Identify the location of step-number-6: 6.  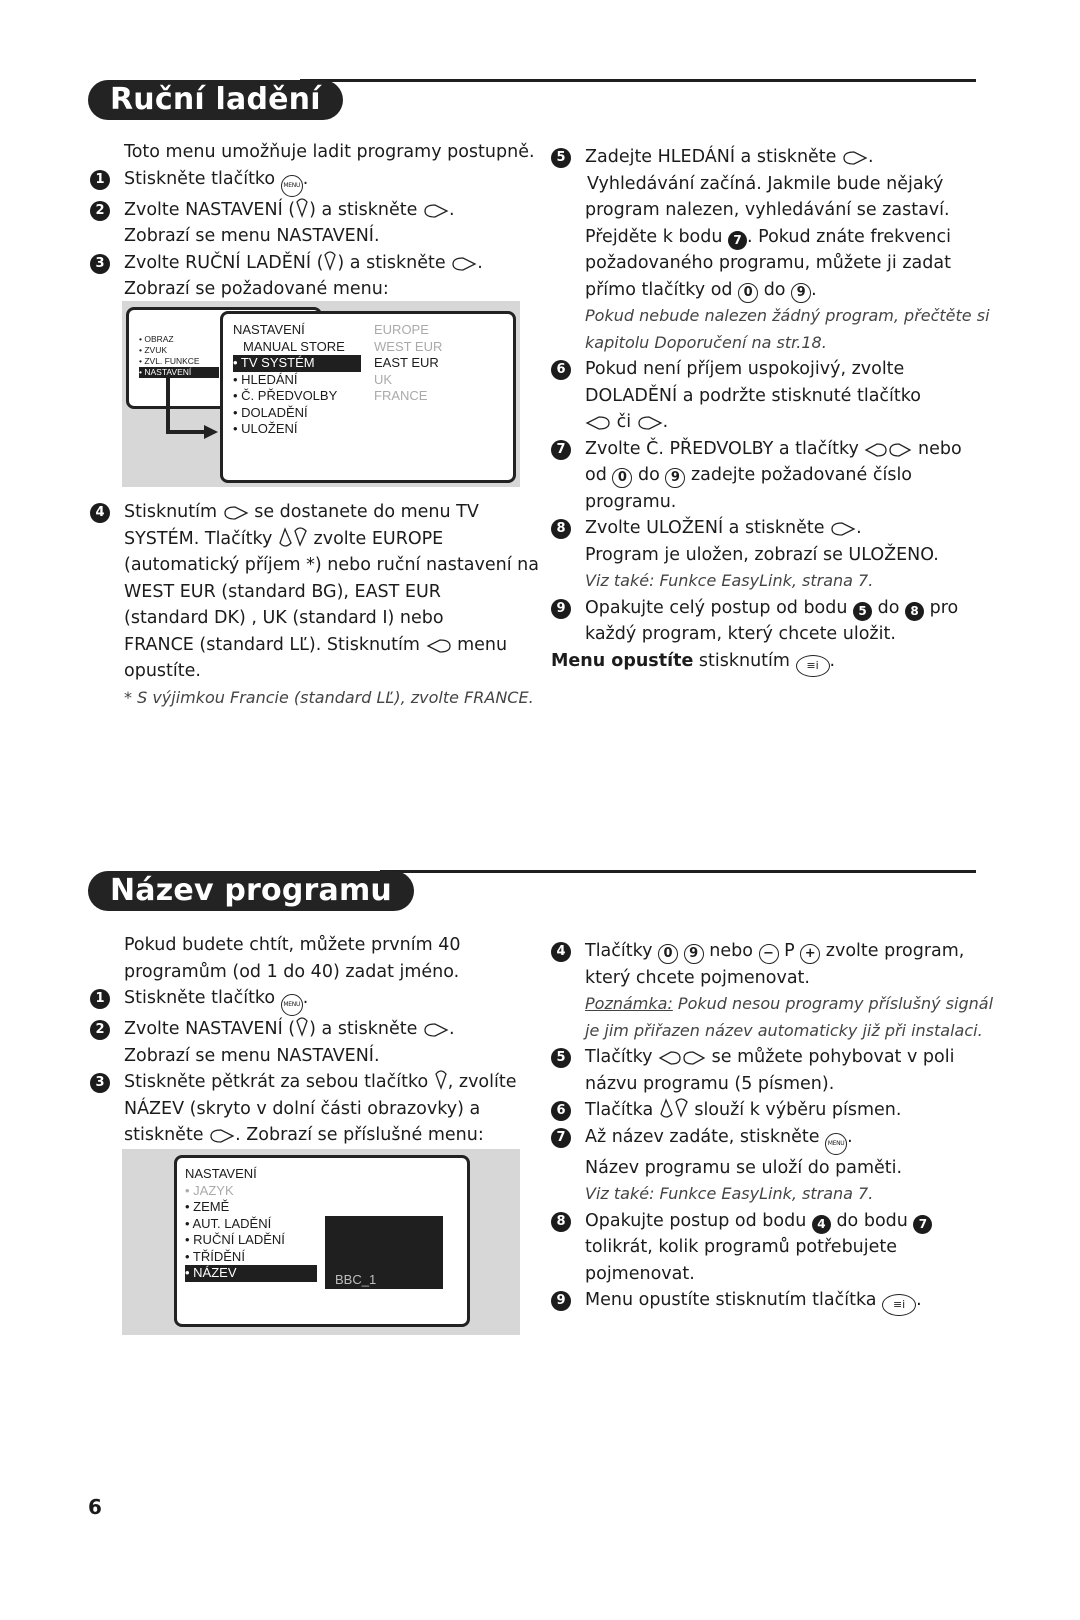
(561, 1111).